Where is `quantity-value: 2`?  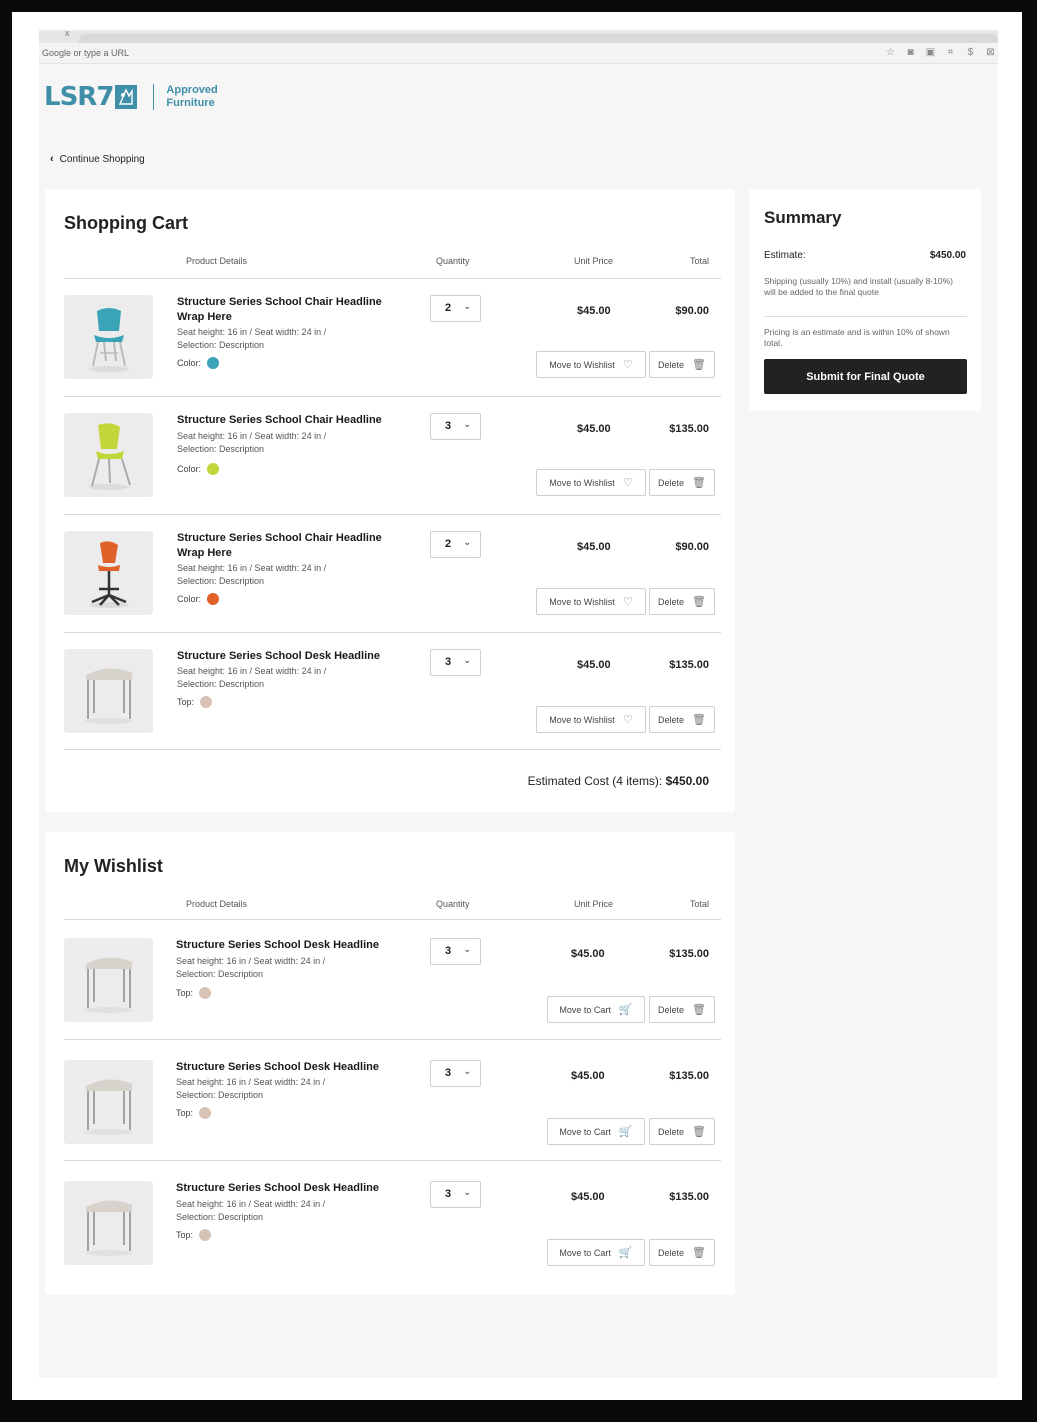 quantity-value: 2 is located at coordinates (448, 308).